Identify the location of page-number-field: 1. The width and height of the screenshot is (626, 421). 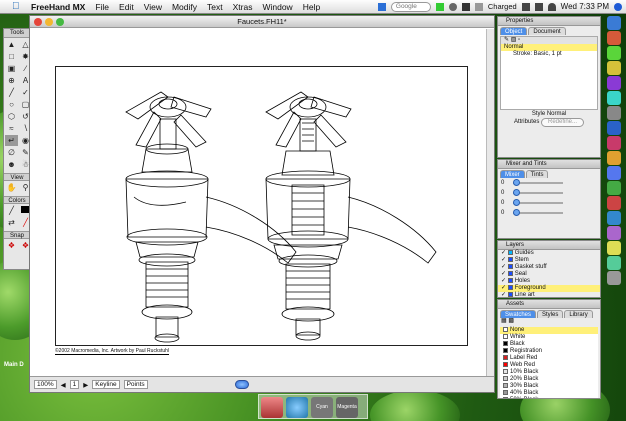
(74, 384).